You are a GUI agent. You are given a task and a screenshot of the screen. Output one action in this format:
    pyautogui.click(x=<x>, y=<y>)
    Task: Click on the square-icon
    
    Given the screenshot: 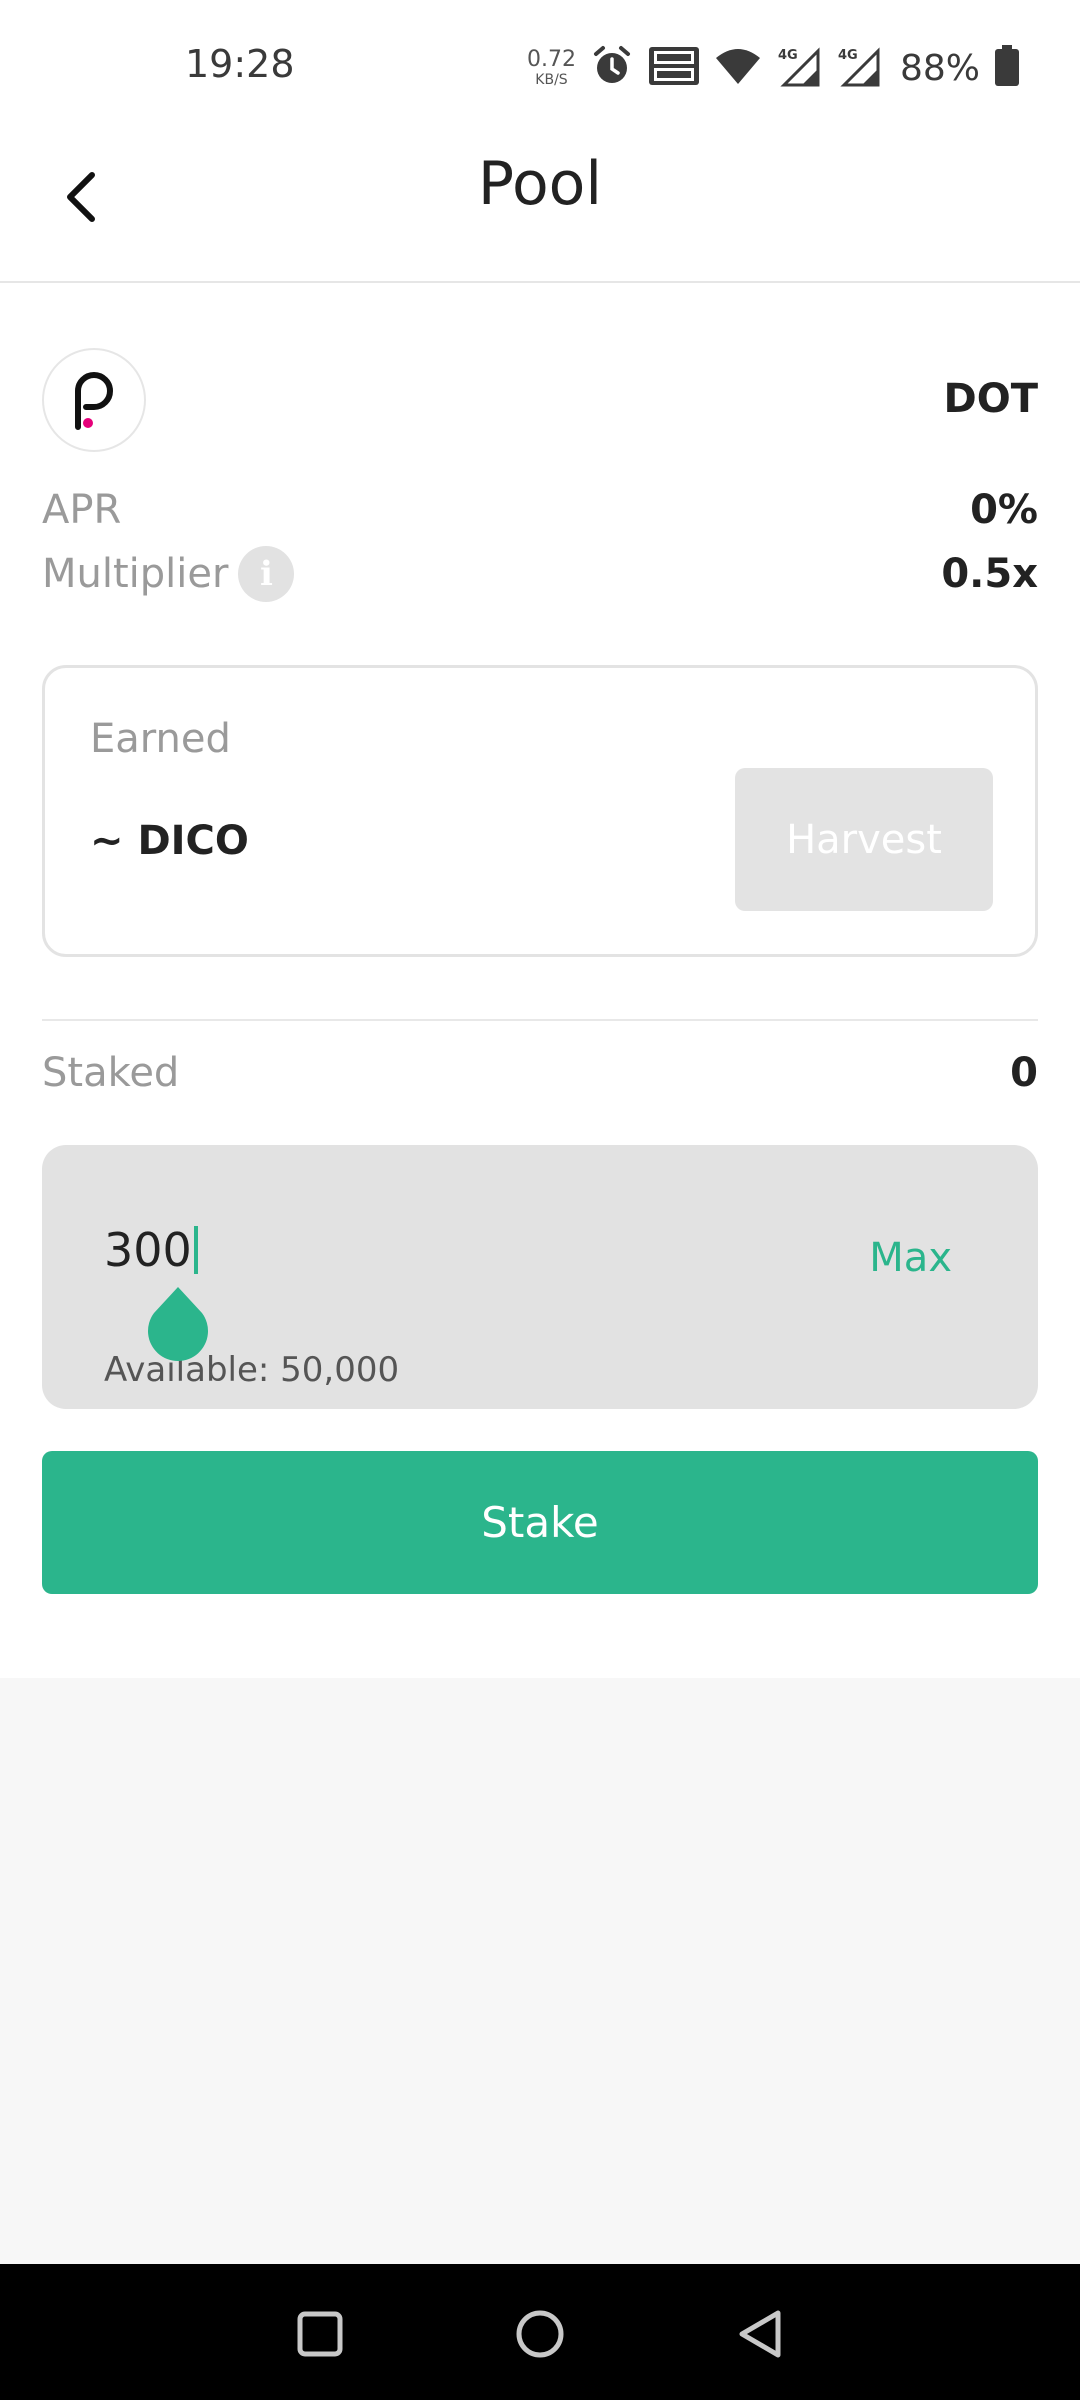 What is the action you would take?
    pyautogui.click(x=320, y=2334)
    